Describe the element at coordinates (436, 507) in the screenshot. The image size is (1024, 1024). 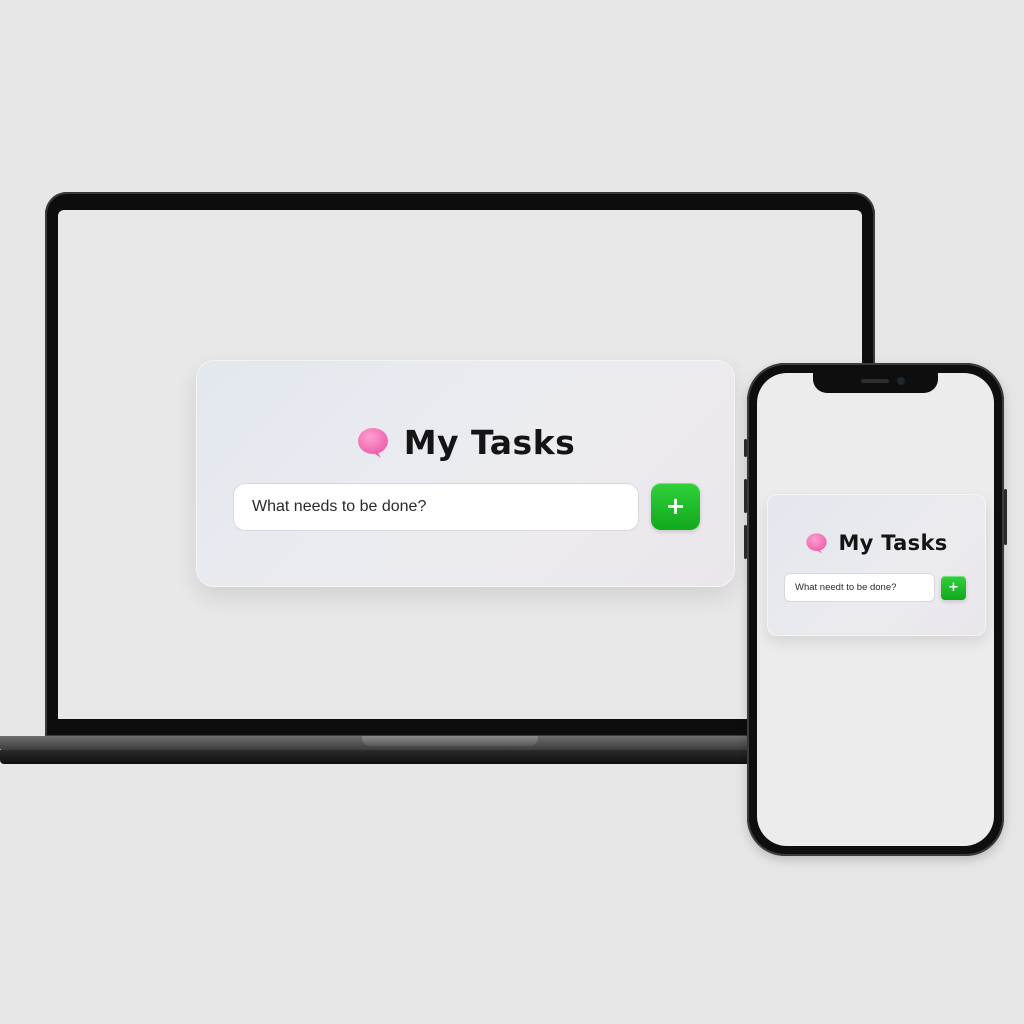
I see `new-task-input` at that location.